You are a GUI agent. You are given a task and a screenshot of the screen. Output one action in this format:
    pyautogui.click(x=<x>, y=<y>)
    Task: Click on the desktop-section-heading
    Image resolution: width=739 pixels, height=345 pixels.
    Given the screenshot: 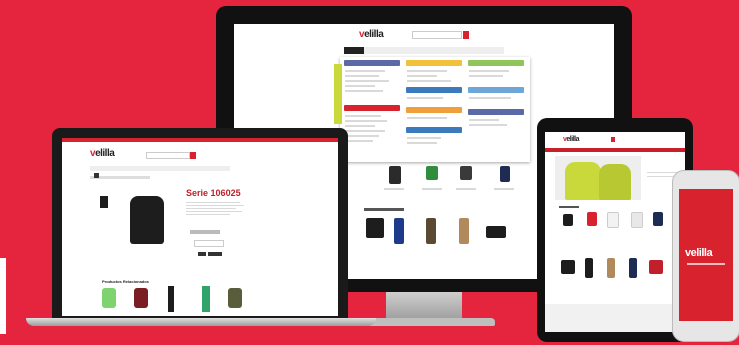 What is the action you would take?
    pyautogui.click(x=384, y=209)
    